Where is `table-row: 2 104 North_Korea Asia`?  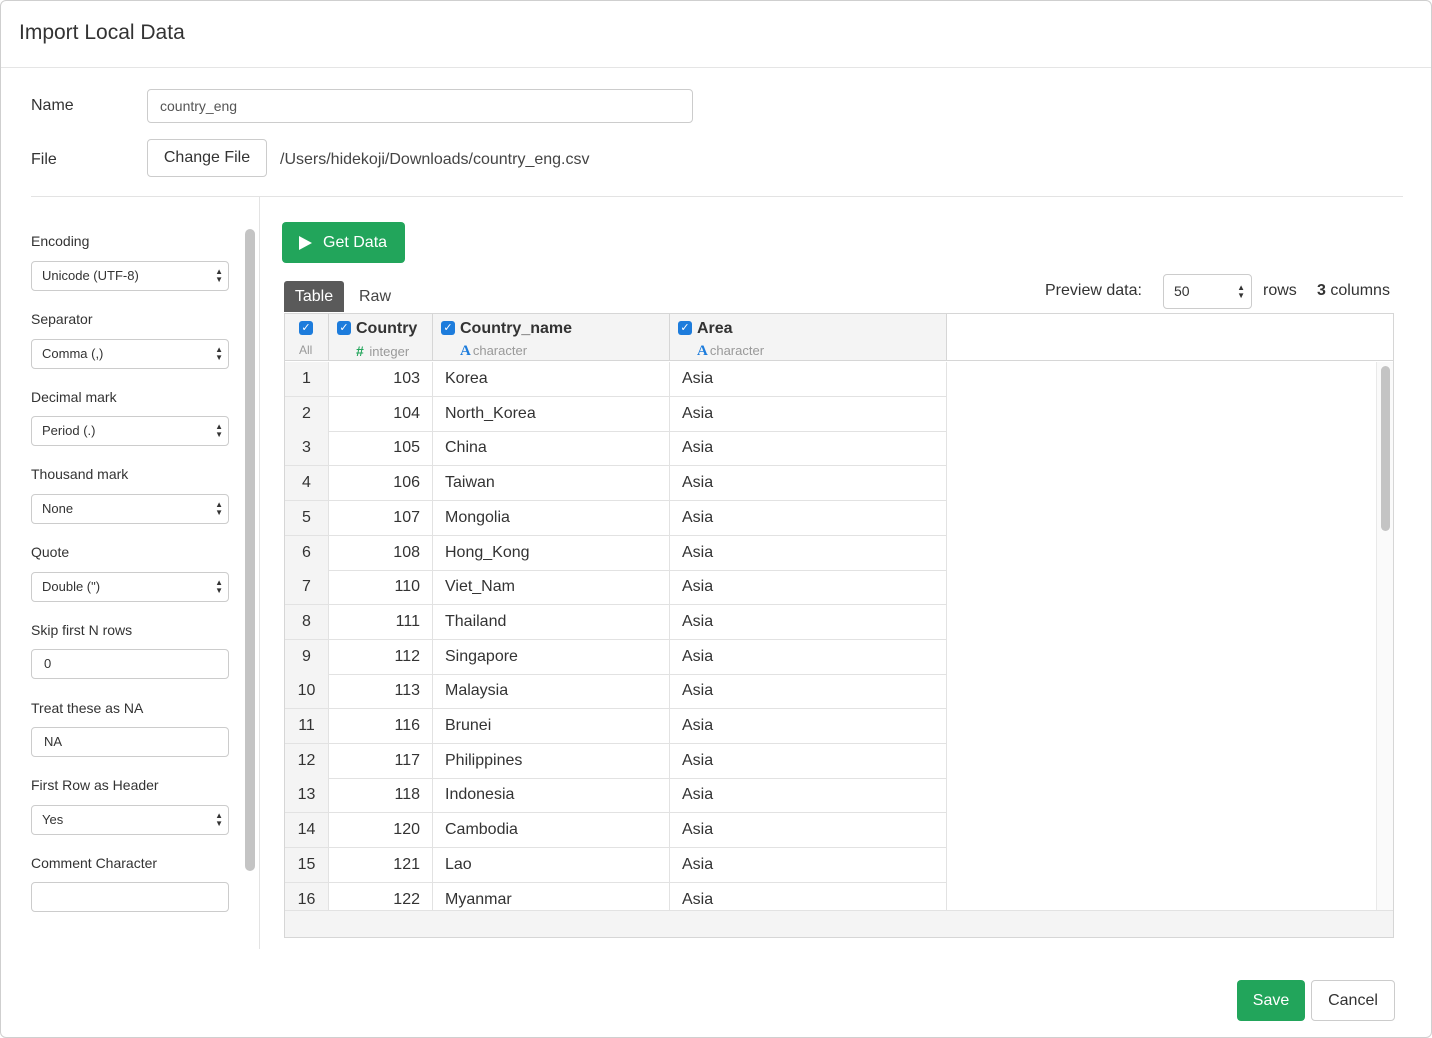 table-row: 2 104 North_Korea Asia is located at coordinates (616, 414).